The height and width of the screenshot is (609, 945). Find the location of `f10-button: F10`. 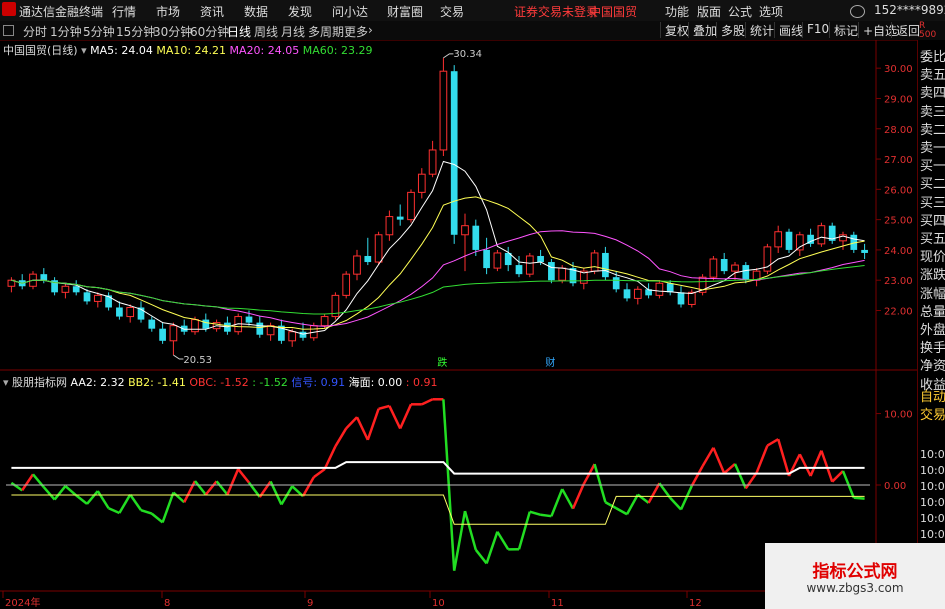

f10-button: F10 is located at coordinates (815, 30).